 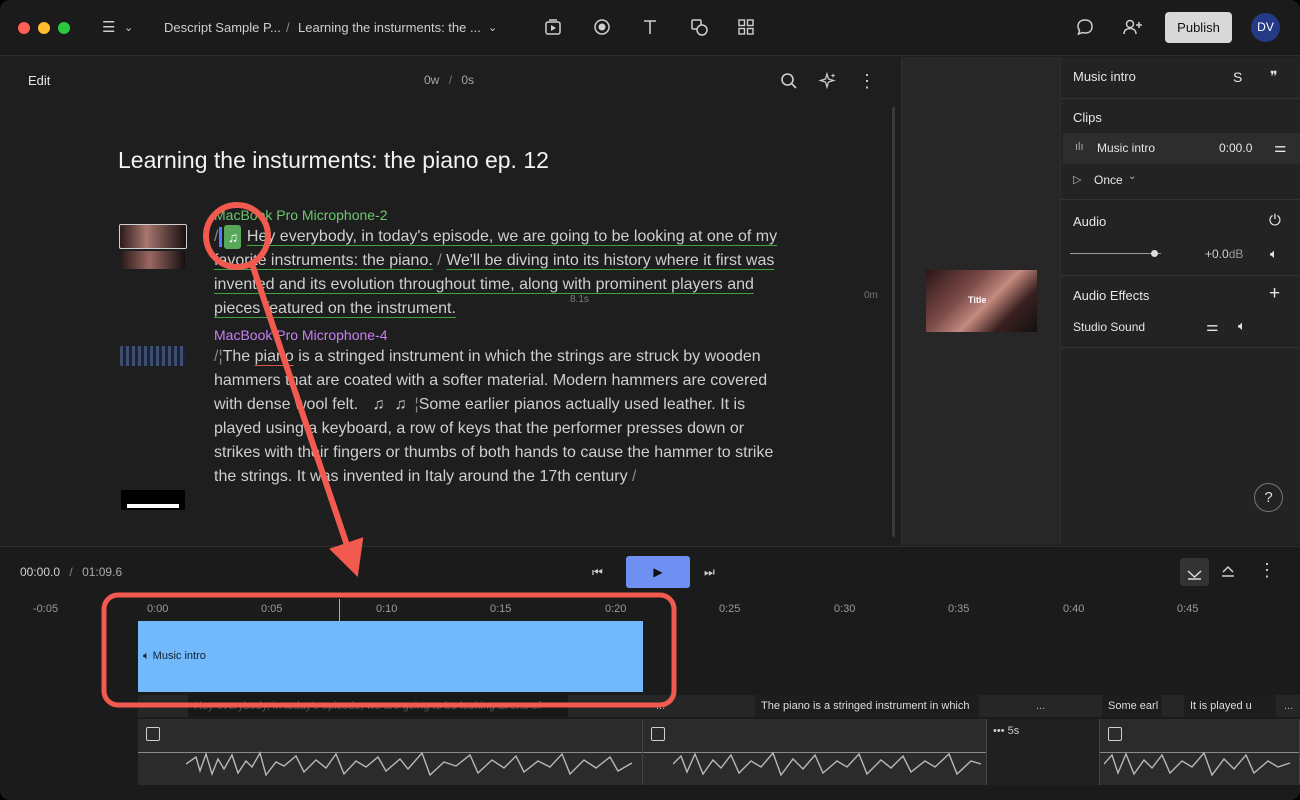 I want to click on volume-slider-handle, so click(x=1154, y=253).